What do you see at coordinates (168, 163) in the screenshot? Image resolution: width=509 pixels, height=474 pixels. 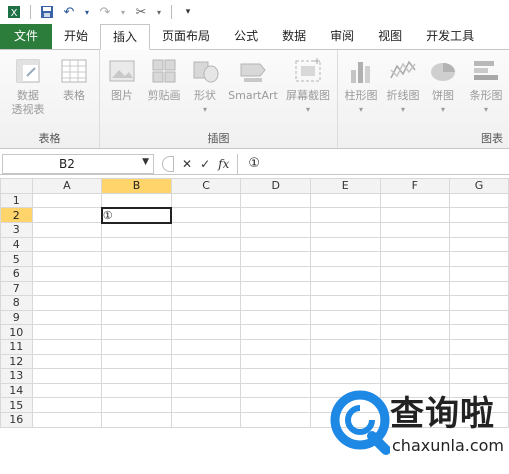 I see `formula-bar-splitter` at bounding box center [168, 163].